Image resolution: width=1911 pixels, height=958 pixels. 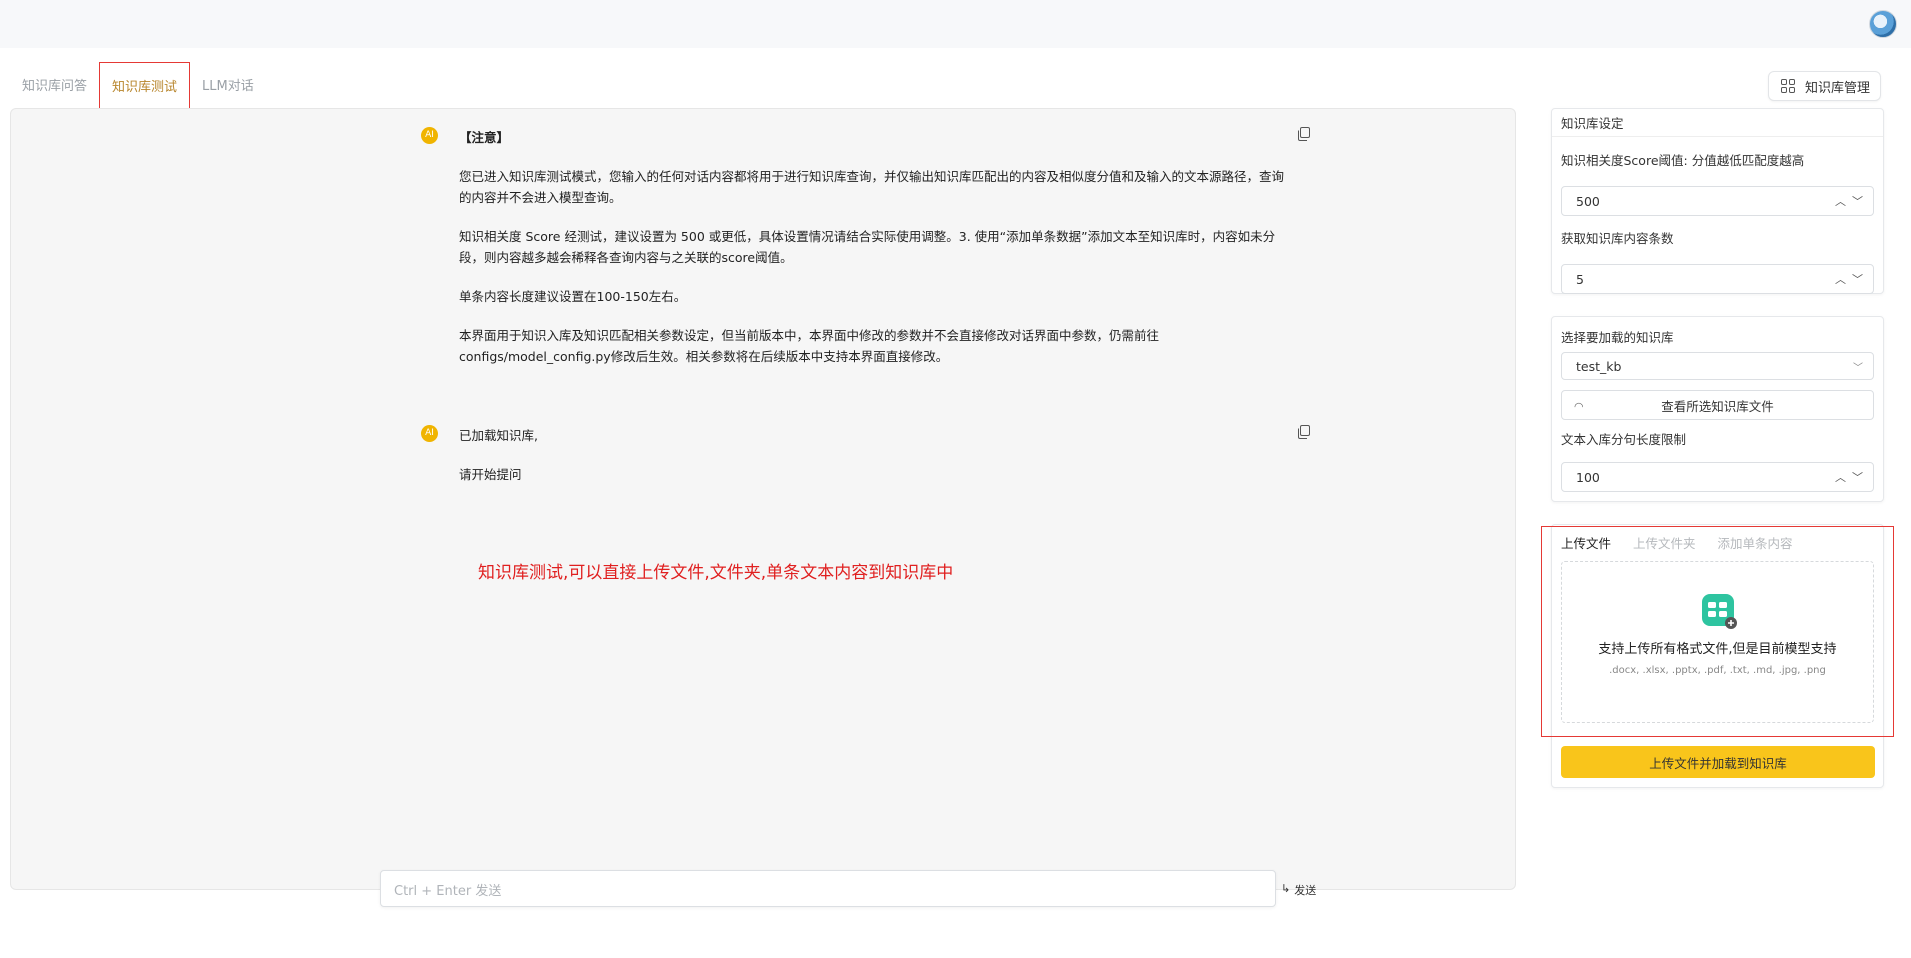 I want to click on score-label: 知识相关度Score阈值: 分值越低匹配度越高, so click(x=1683, y=160).